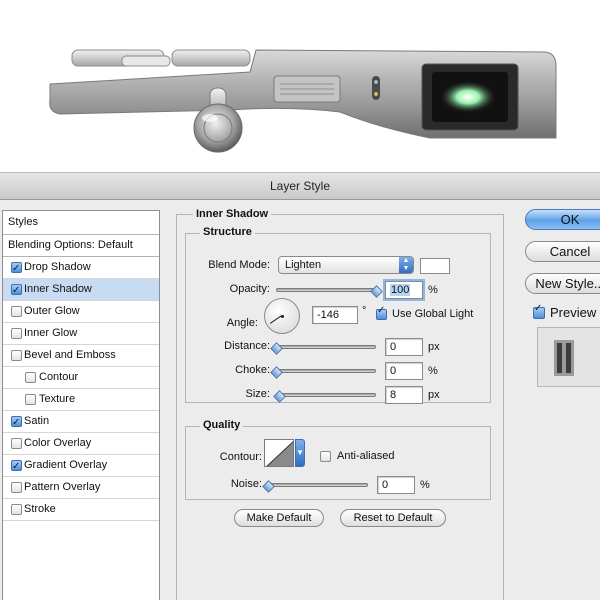 The height and width of the screenshot is (600, 600). What do you see at coordinates (81, 510) in the screenshot?
I see `style-item-stroke: Stroke` at bounding box center [81, 510].